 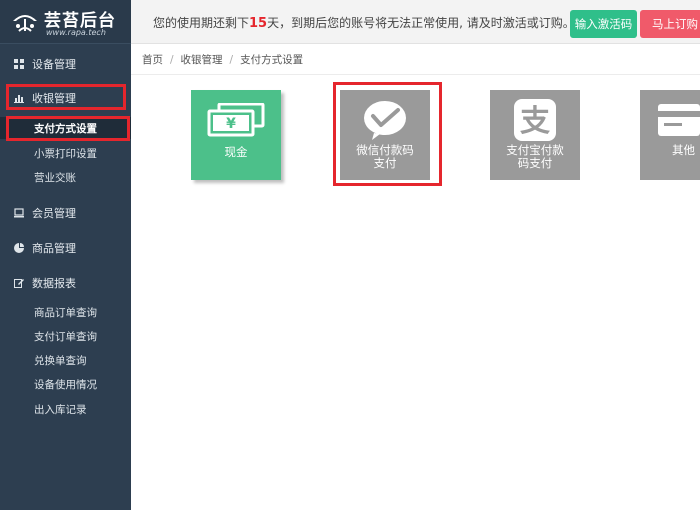 What do you see at coordinates (19, 99) in the screenshot?
I see `bar-chart-icon` at bounding box center [19, 99].